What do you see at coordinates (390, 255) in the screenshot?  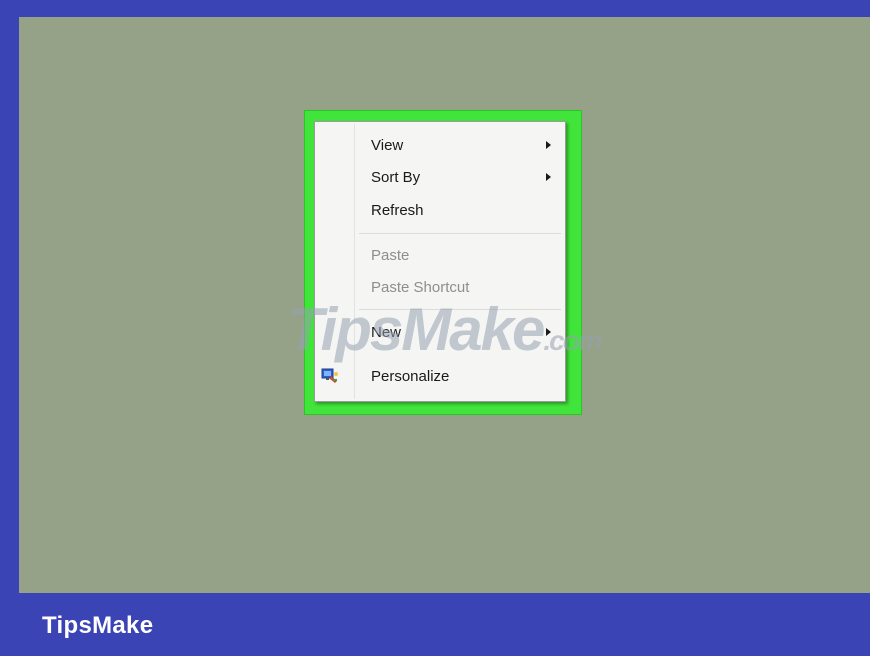 I see `menu-item-label: Paste` at bounding box center [390, 255].